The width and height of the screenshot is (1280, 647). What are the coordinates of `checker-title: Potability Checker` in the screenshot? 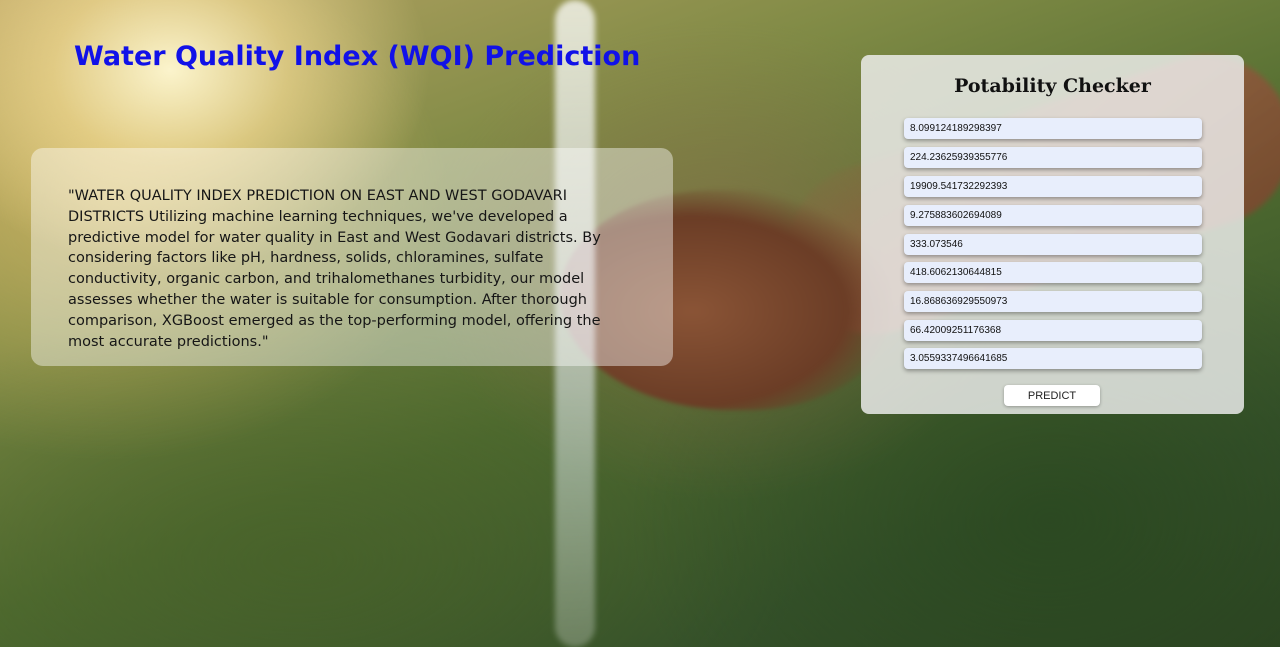 It's located at (1052, 86).